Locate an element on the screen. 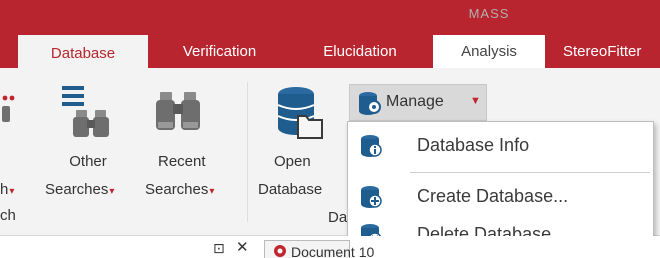 Image resolution: width=660 pixels, height=258 pixels. manage-database-icon is located at coordinates (370, 103).